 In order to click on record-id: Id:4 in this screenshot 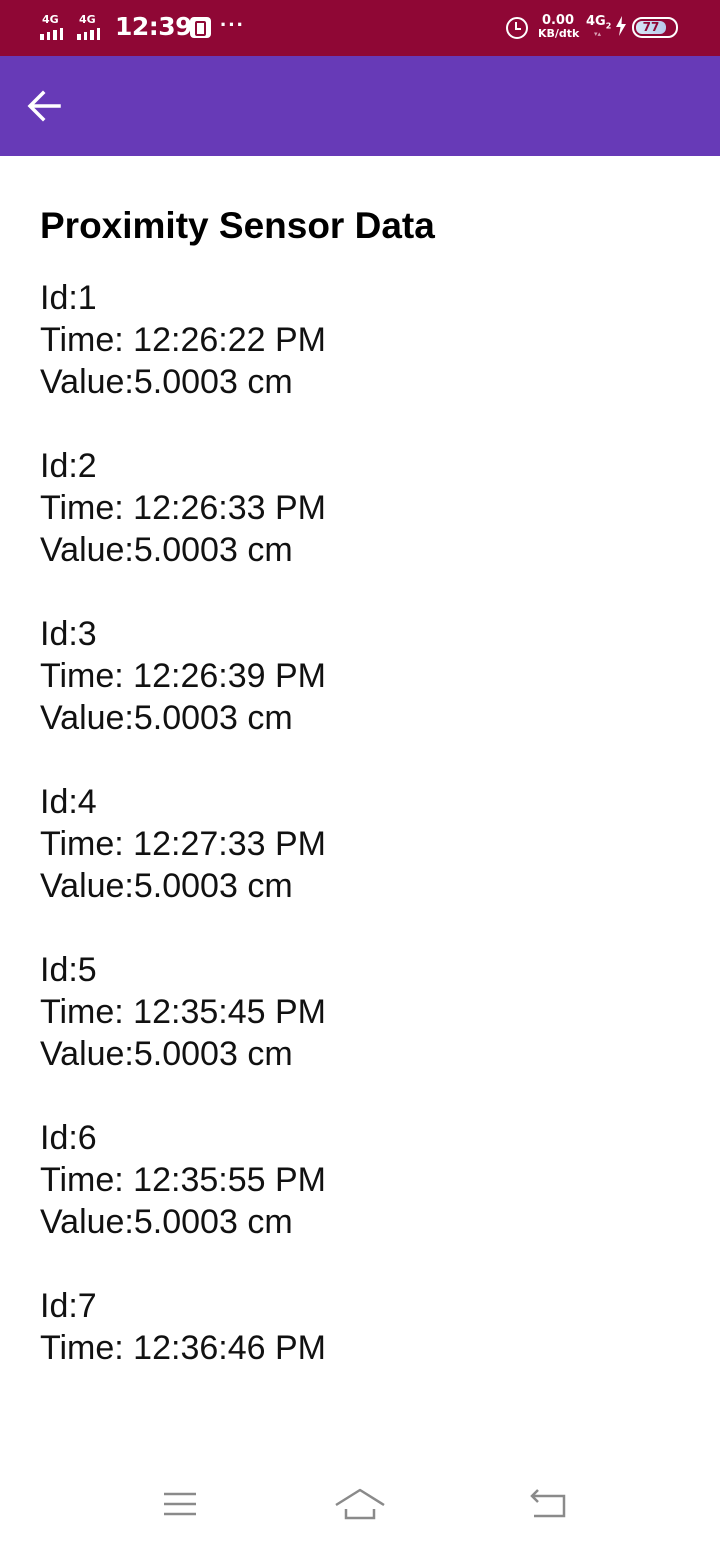, I will do `click(68, 802)`.